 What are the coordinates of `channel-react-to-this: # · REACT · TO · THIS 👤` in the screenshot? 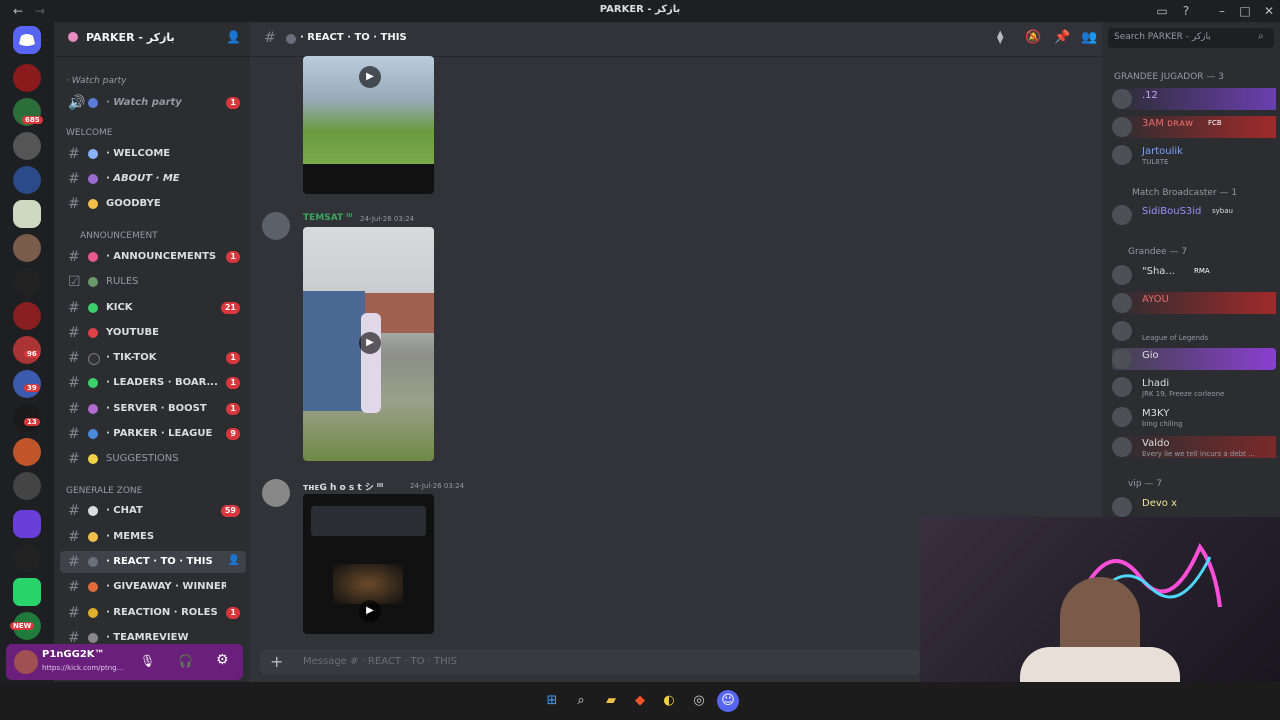 It's located at (153, 562).